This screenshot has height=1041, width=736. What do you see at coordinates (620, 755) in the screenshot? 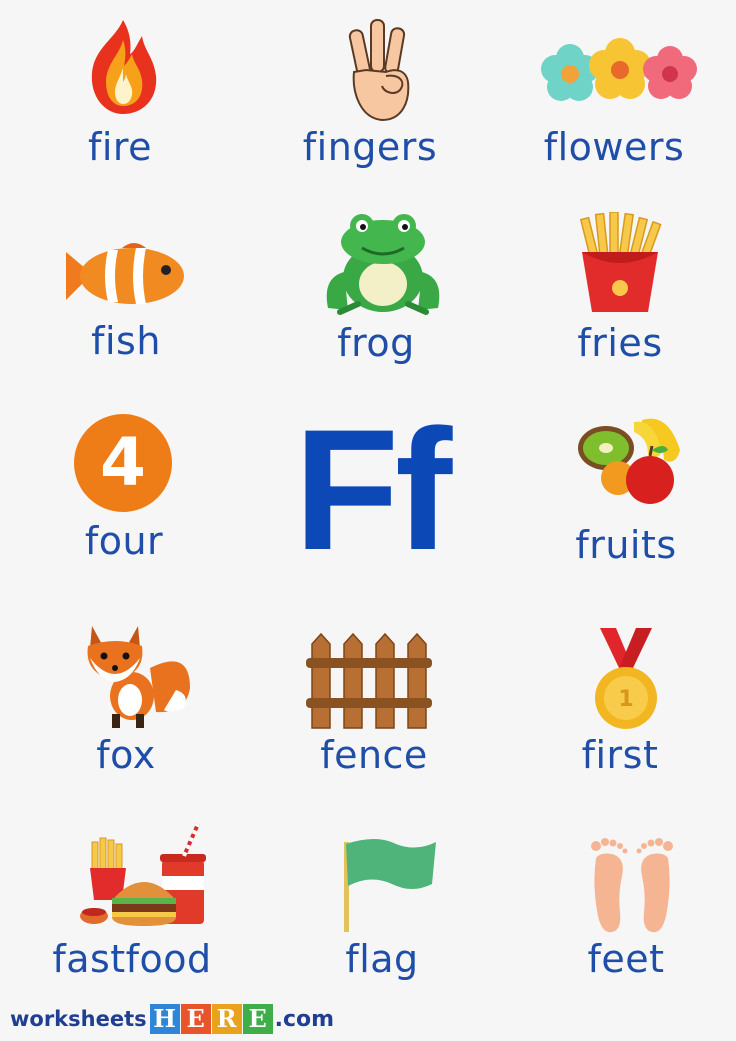
I see `word-first: first` at bounding box center [620, 755].